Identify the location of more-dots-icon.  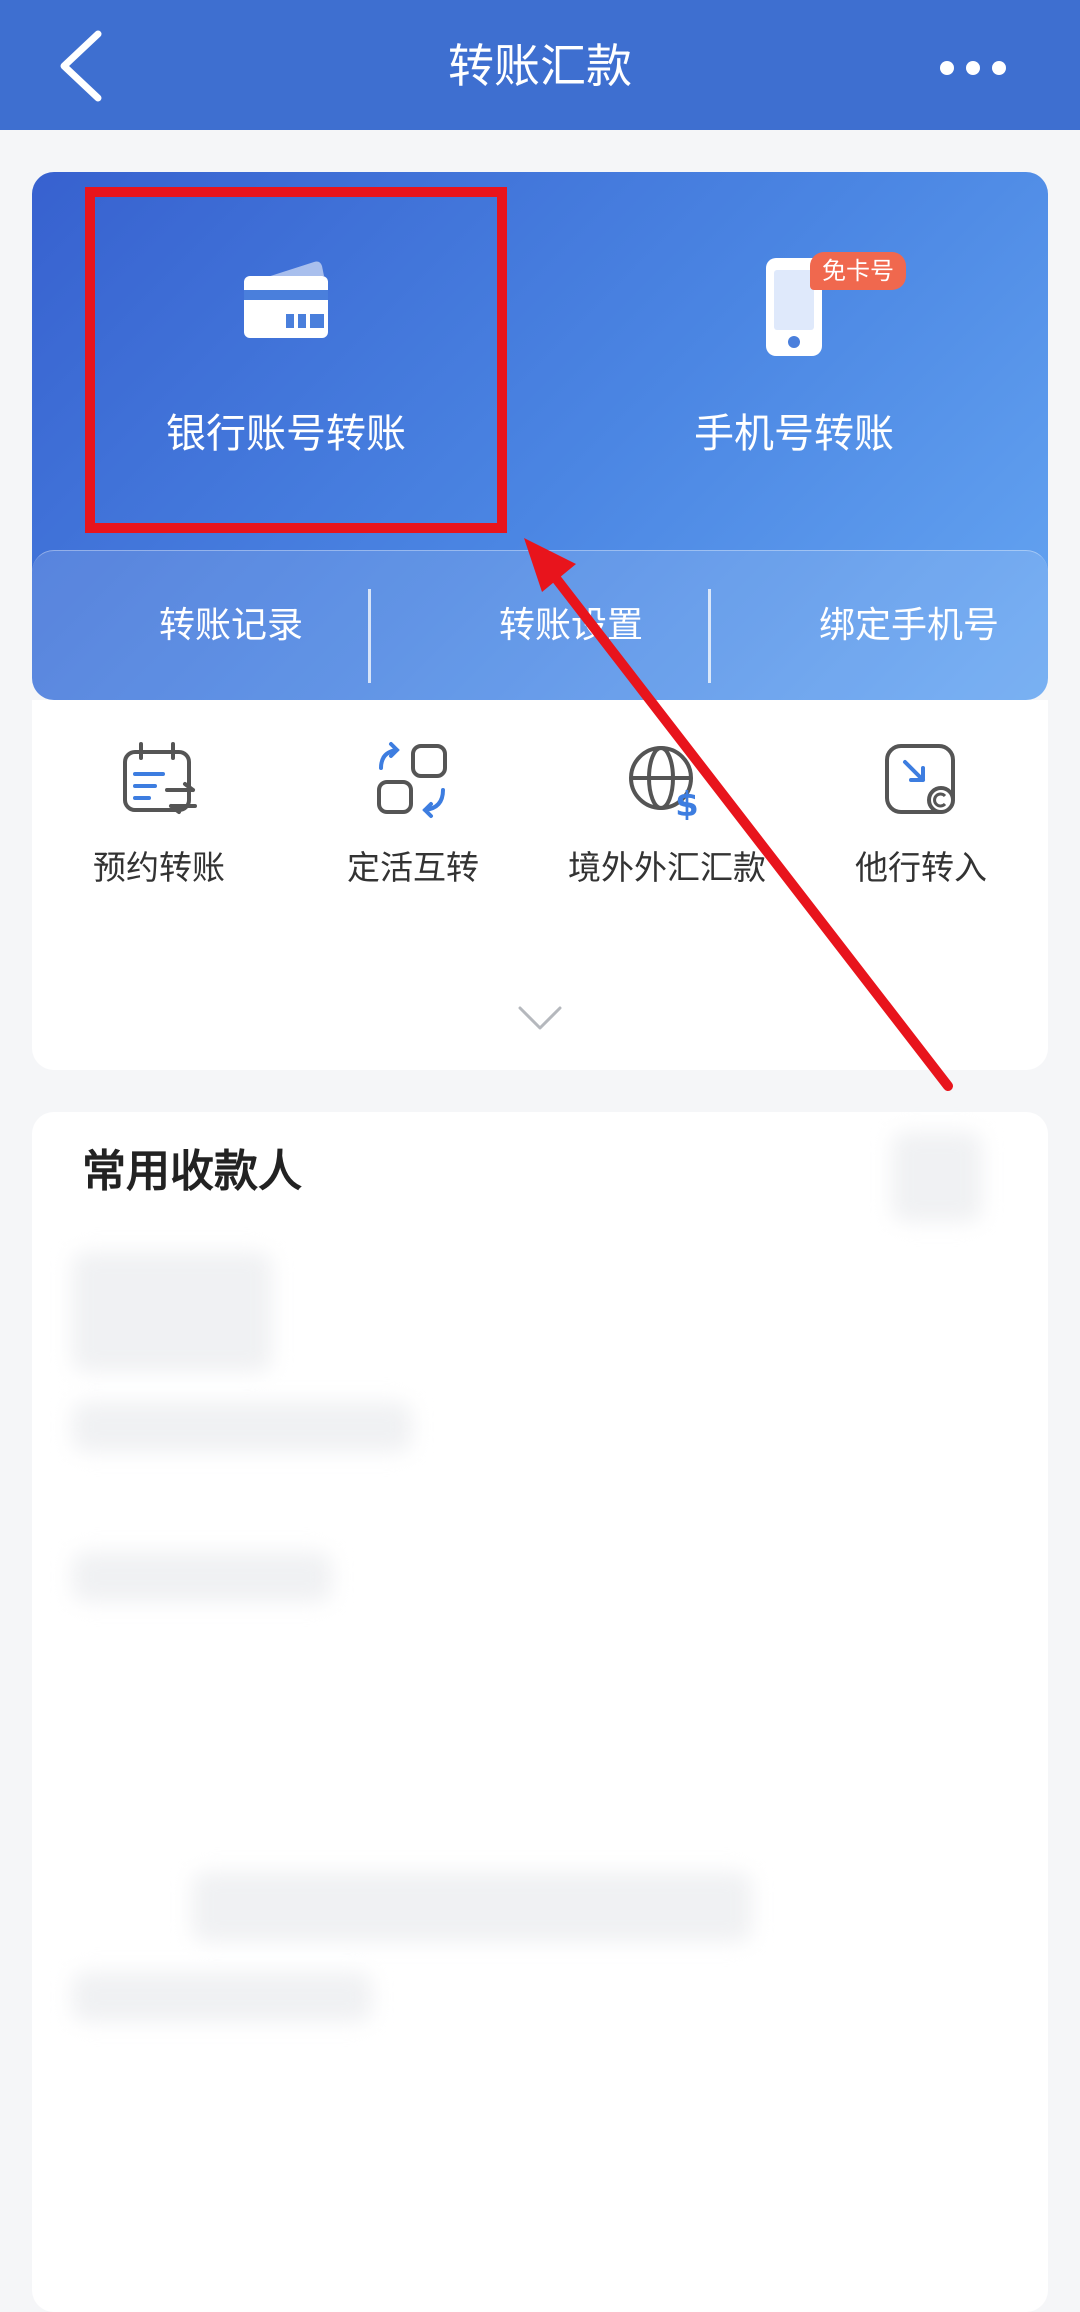
(973, 68).